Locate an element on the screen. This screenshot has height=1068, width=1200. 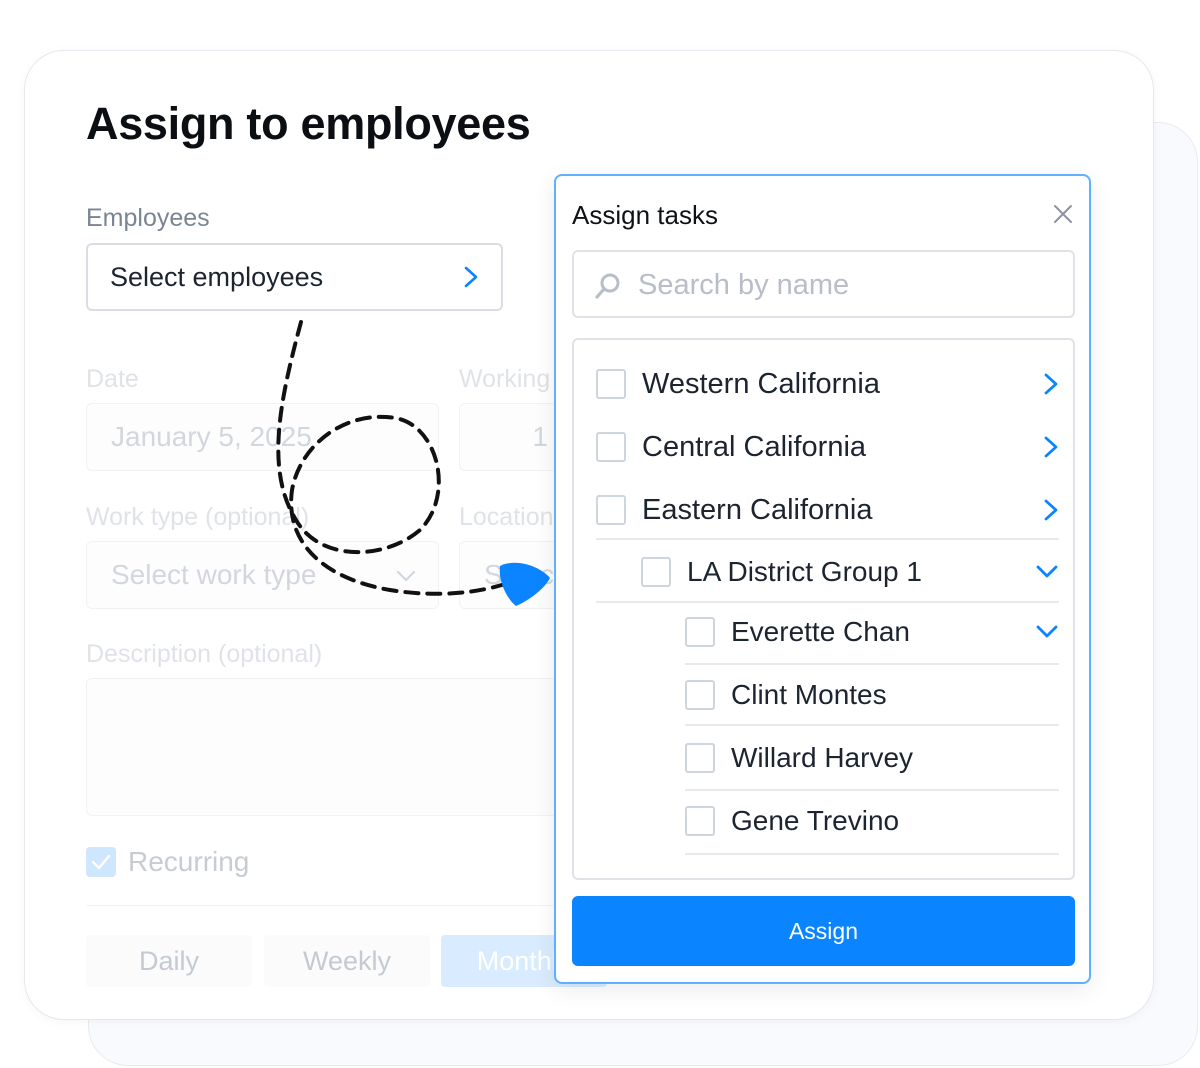
description-textarea is located at coordinates (322, 747).